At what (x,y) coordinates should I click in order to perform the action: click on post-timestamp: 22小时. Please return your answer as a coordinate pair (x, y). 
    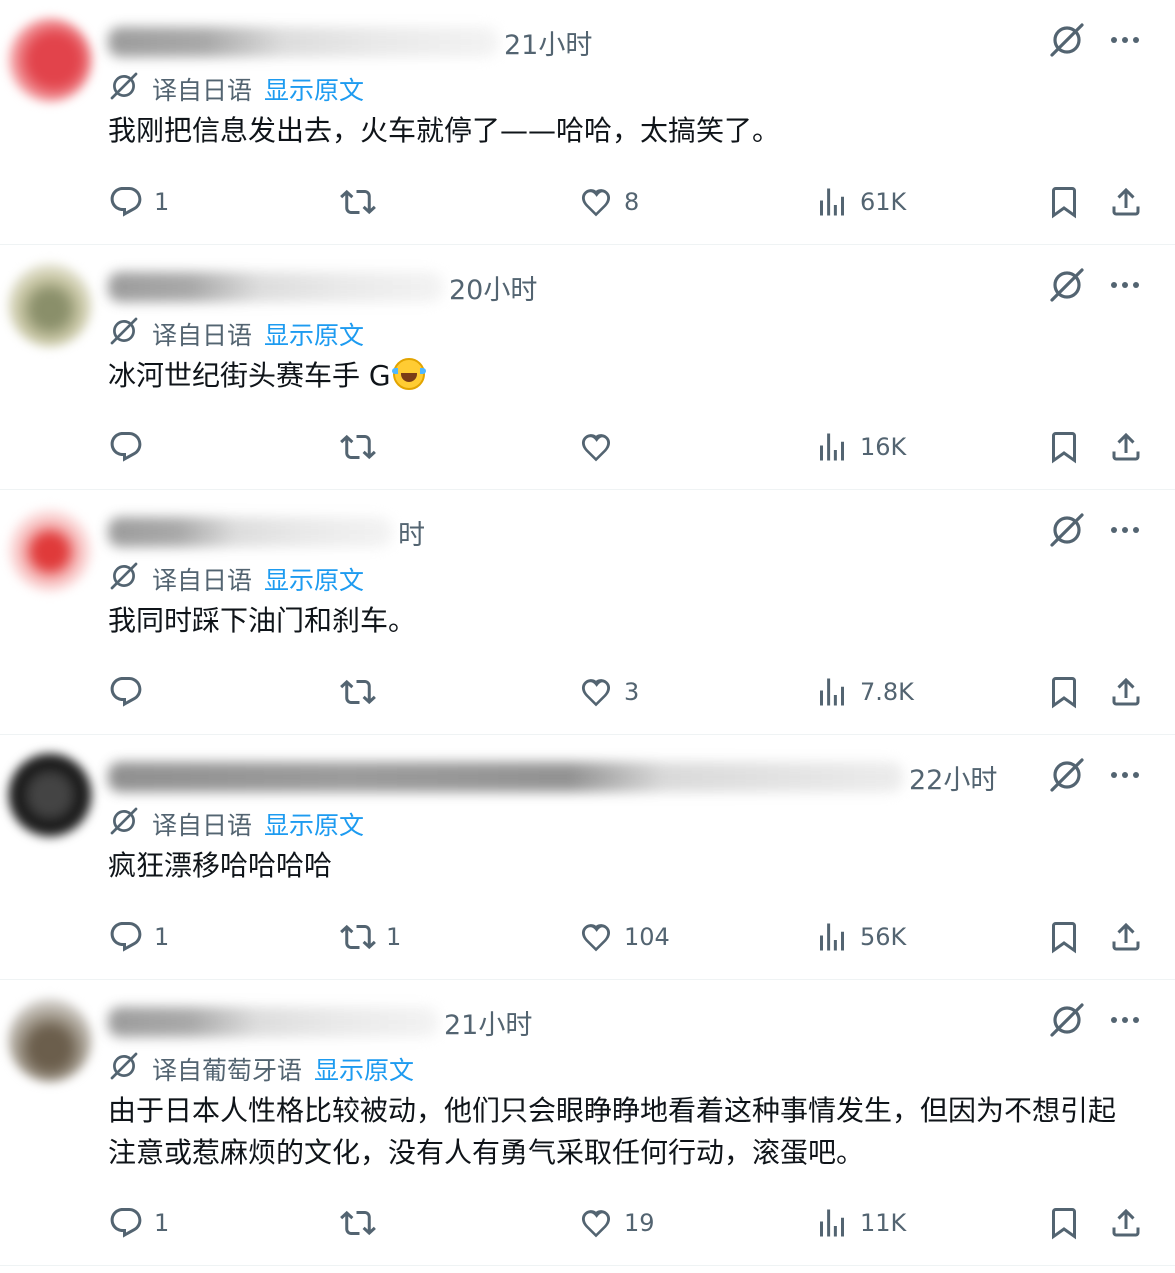
    Looking at the image, I should click on (953, 777).